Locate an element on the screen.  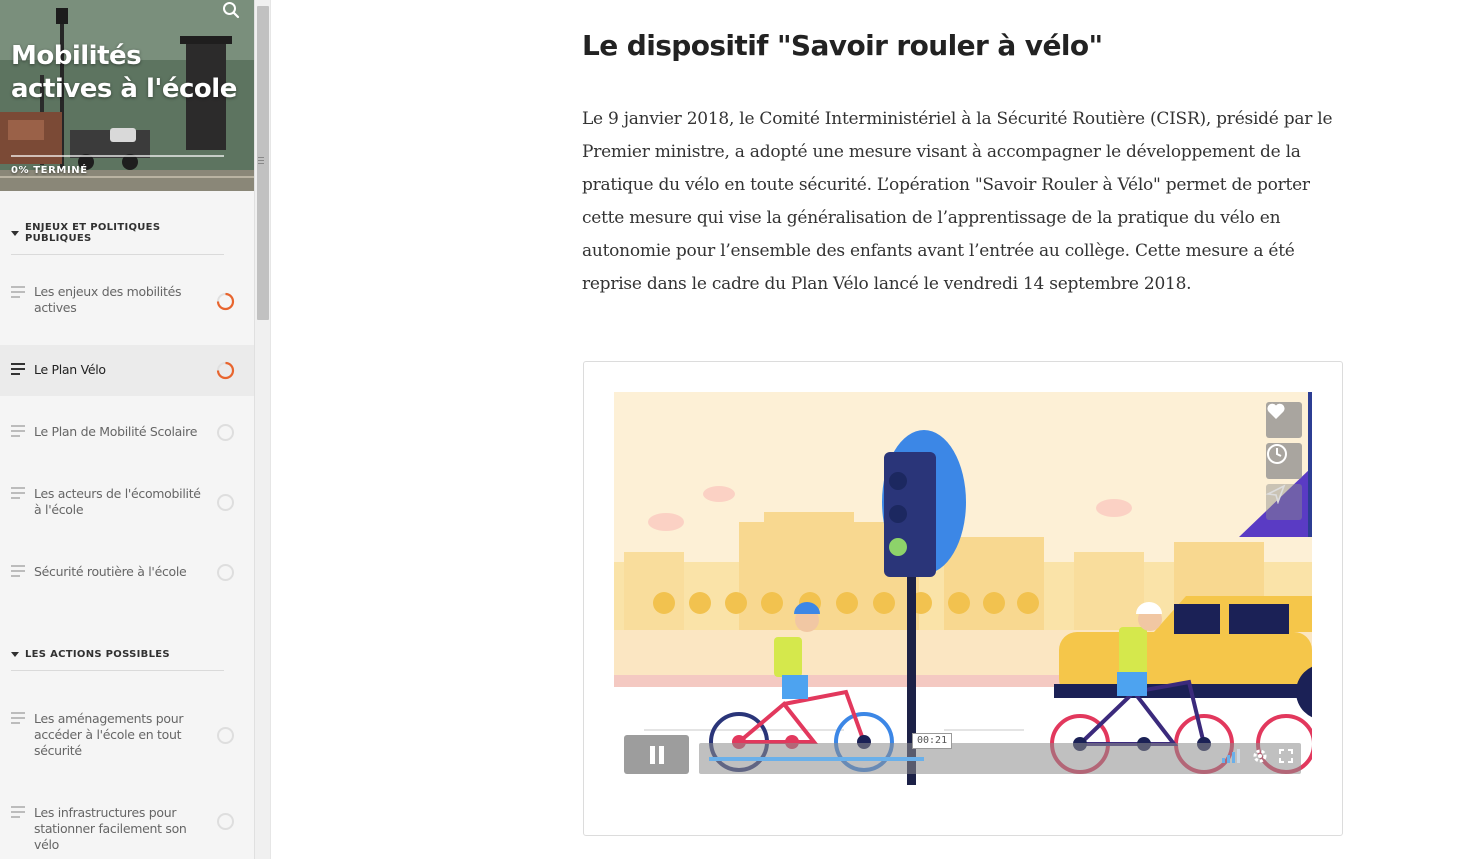
lesson-item-plan-mobilite: Le Plan de Mobilité Scolaire is located at coordinates (127, 434).